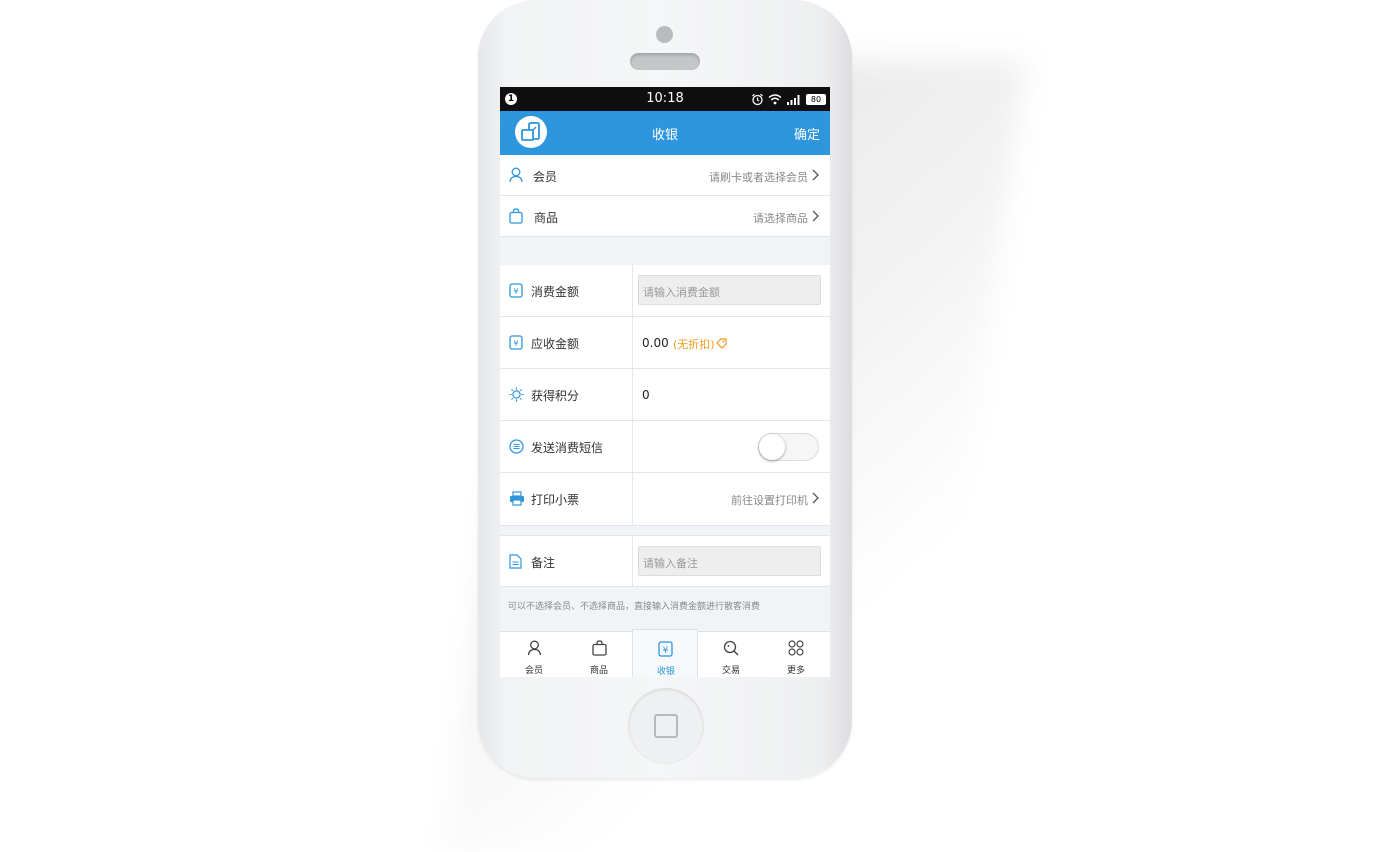 This screenshot has width=1400, height=852. What do you see at coordinates (555, 500) in the screenshot?
I see `print-label: 打印小票` at bounding box center [555, 500].